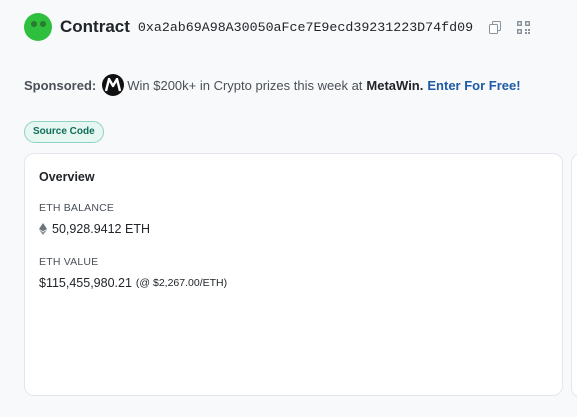 This screenshot has width=577, height=417. What do you see at coordinates (495, 27) in the screenshot?
I see `copy-icon` at bounding box center [495, 27].